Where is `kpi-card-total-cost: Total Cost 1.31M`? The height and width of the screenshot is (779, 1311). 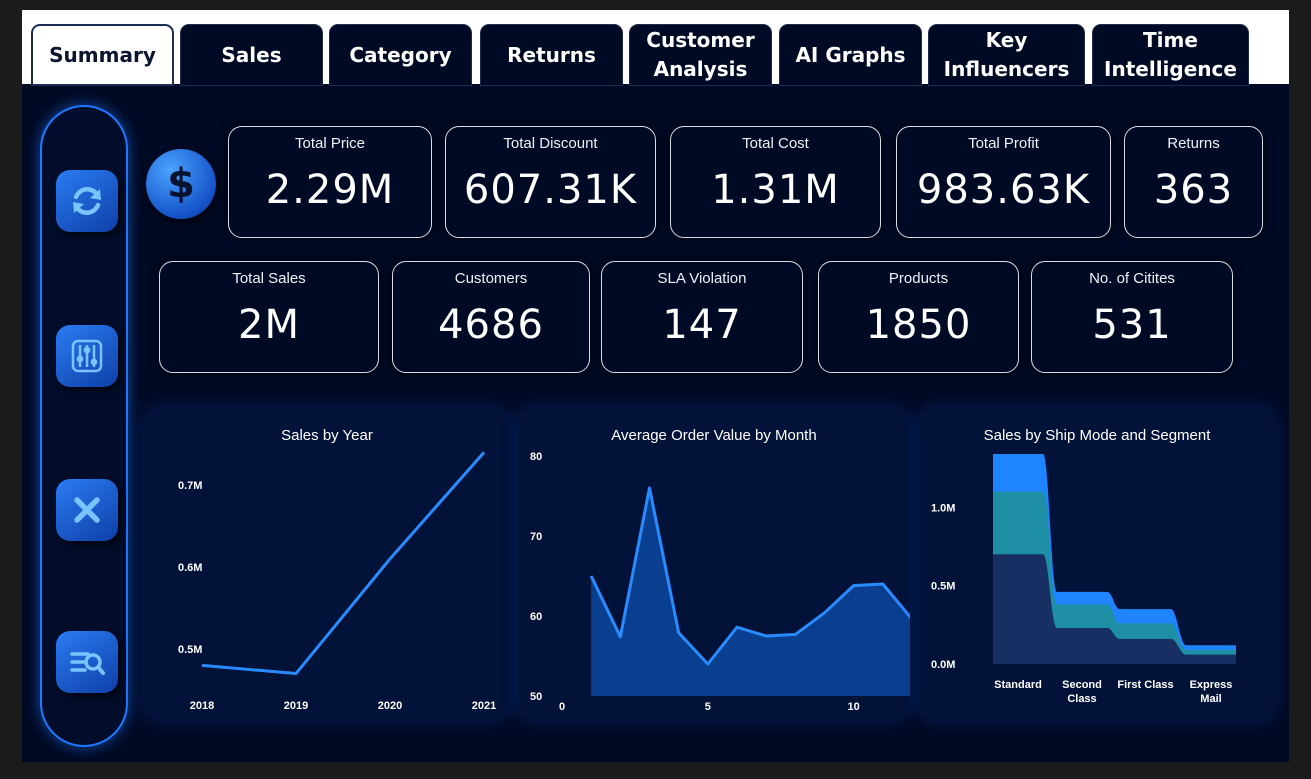 kpi-card-total-cost: Total Cost 1.31M is located at coordinates (775, 182).